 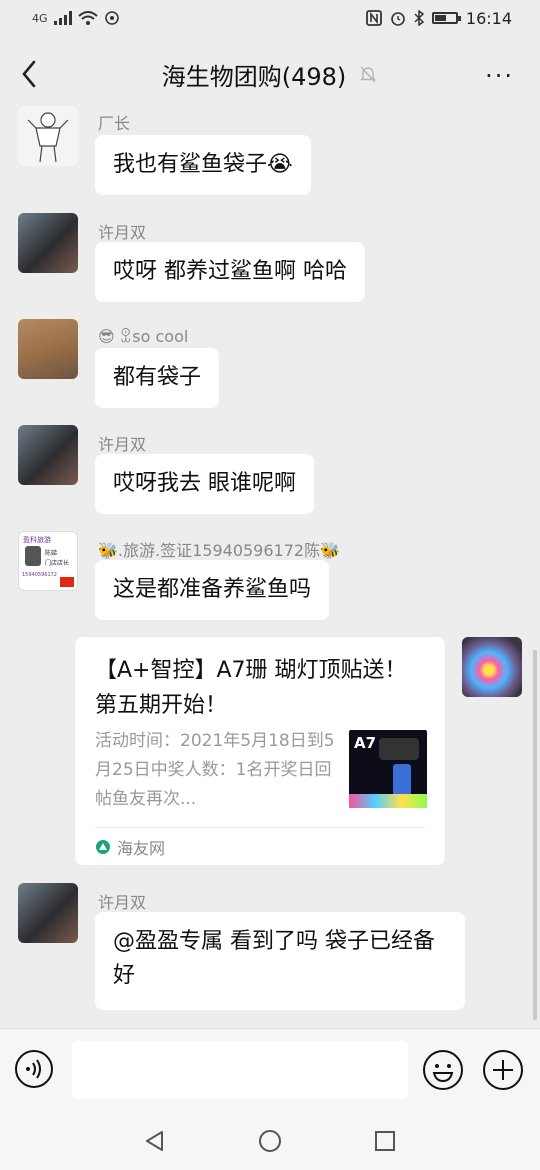 I want to click on circle-home-icon, so click(x=270, y=1141).